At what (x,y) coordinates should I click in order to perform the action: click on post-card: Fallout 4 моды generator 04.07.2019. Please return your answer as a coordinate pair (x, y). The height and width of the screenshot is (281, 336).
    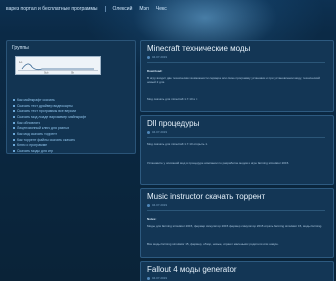
    Looking at the image, I should click on (237, 271).